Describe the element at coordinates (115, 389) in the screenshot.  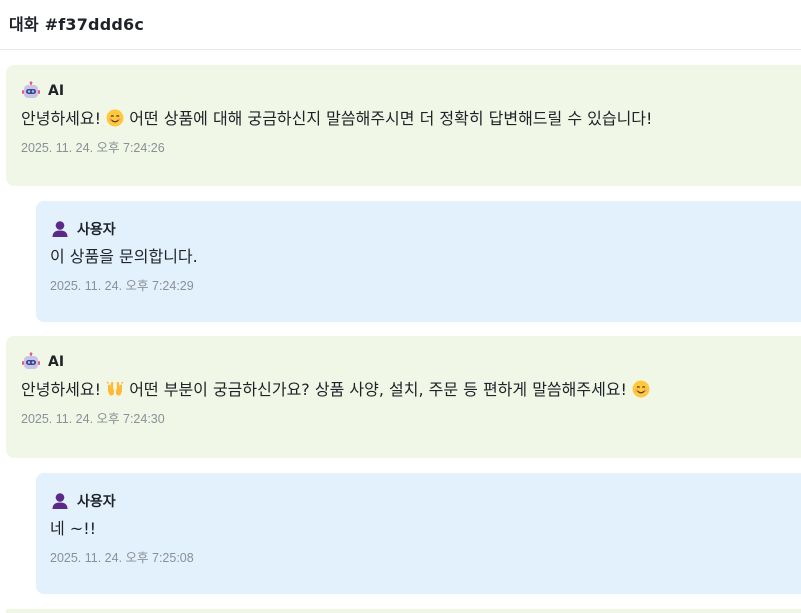
I see `raising-hands-icon` at that location.